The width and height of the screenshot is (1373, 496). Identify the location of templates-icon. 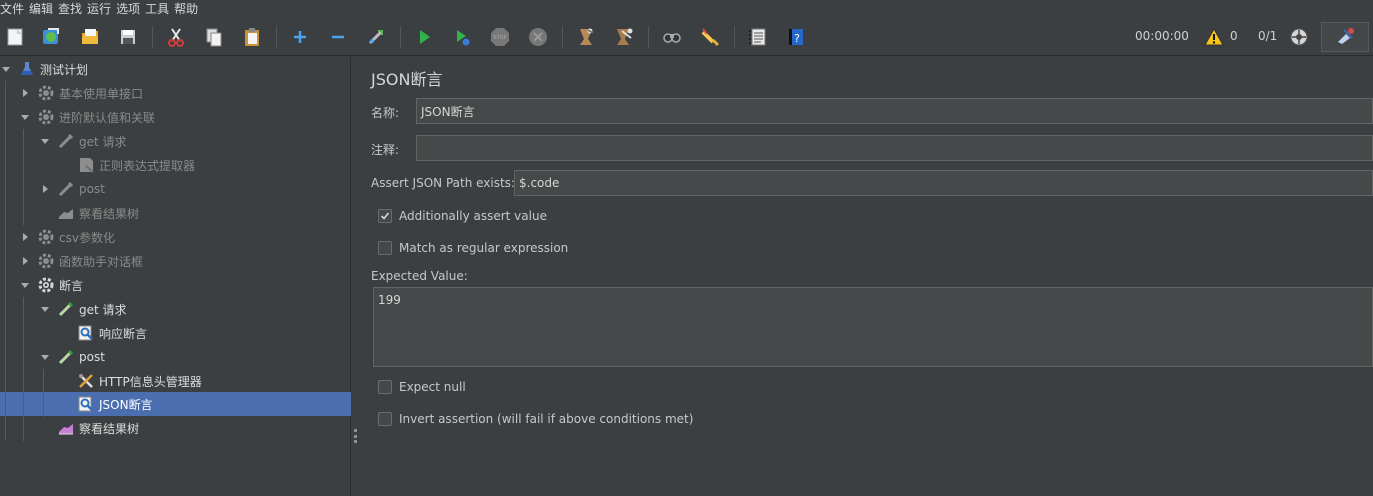
(51, 37).